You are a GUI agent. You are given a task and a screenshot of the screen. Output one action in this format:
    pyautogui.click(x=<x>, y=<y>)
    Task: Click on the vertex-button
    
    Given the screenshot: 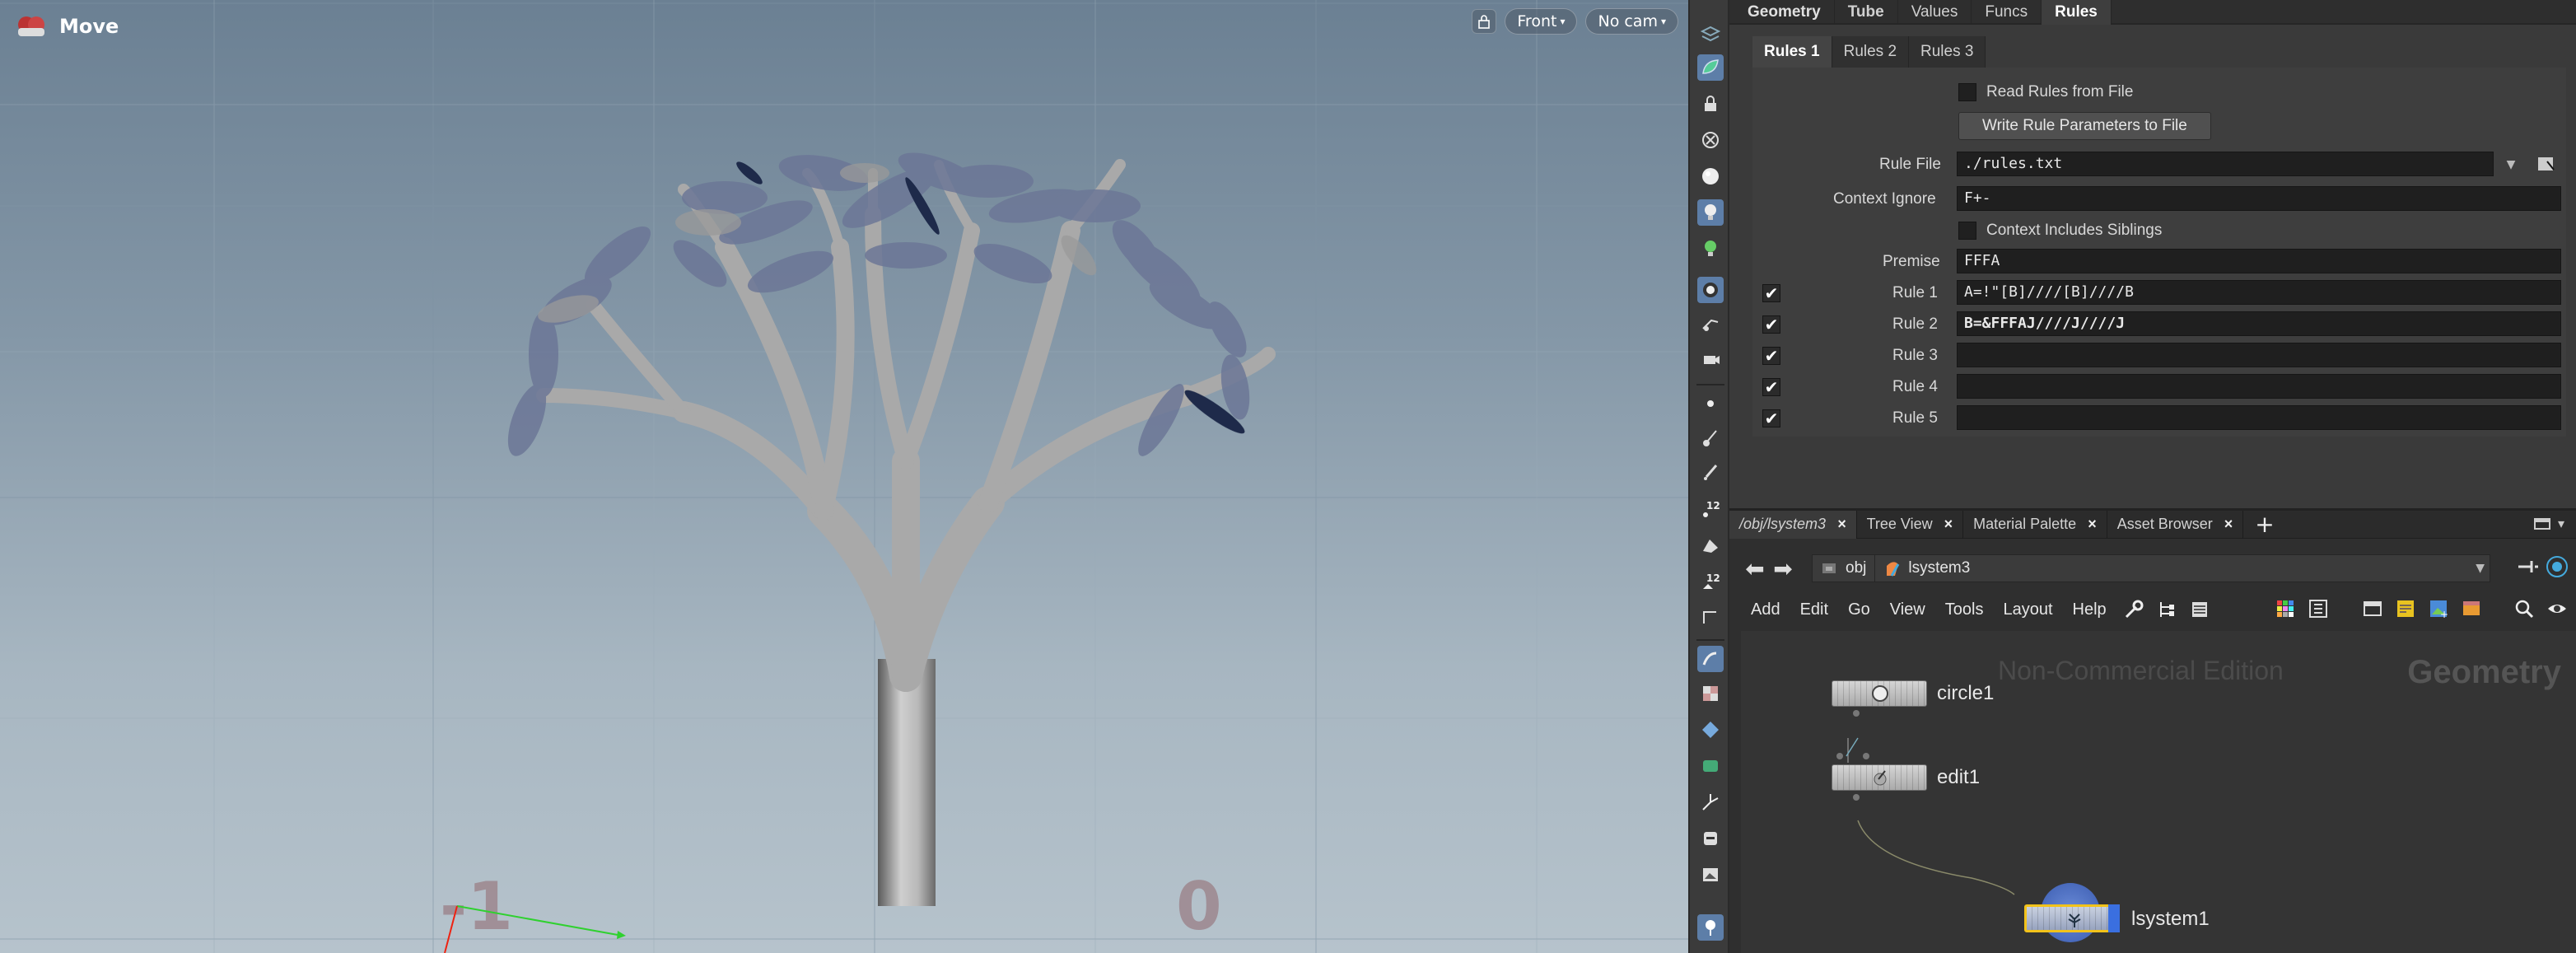 What is the action you would take?
    pyautogui.click(x=1710, y=545)
    